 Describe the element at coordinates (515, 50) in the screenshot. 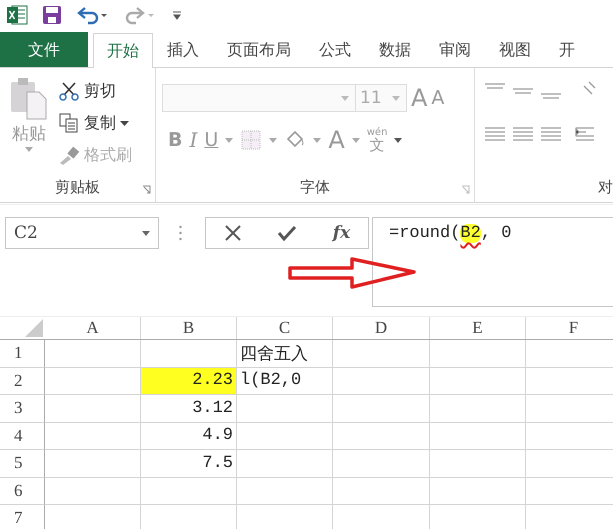

I see `ribbon-tab: 视图` at that location.